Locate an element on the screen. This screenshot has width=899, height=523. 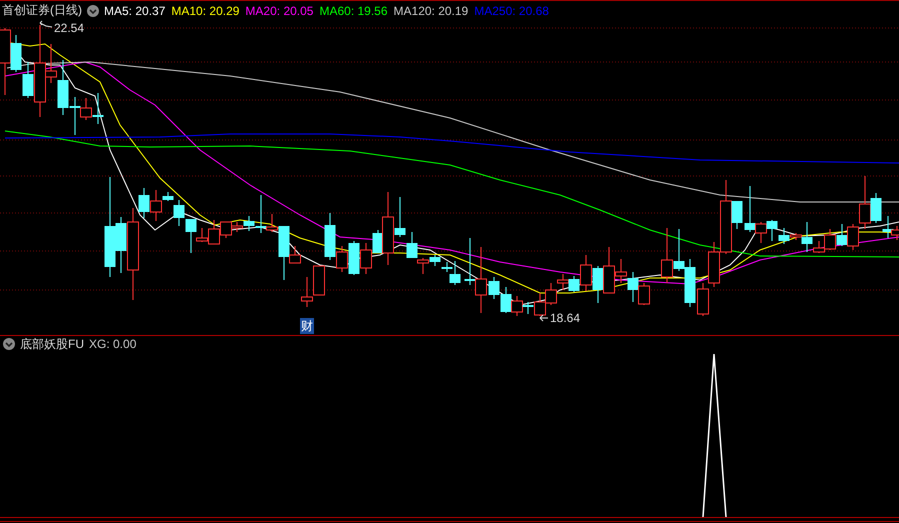
indicator-value: MA5: 20.37 is located at coordinates (135, 11).